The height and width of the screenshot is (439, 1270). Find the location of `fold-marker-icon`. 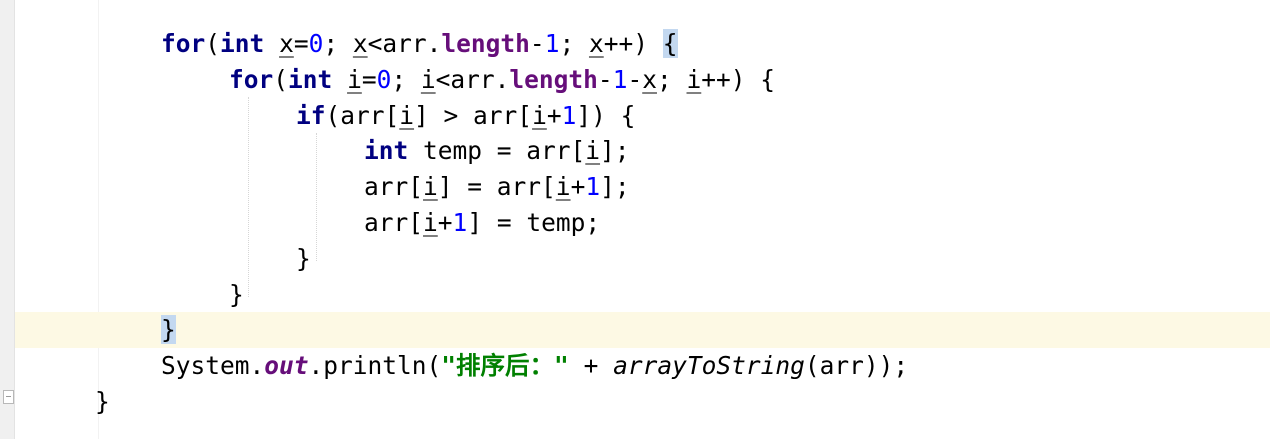

fold-marker-icon is located at coordinates (8, 397).